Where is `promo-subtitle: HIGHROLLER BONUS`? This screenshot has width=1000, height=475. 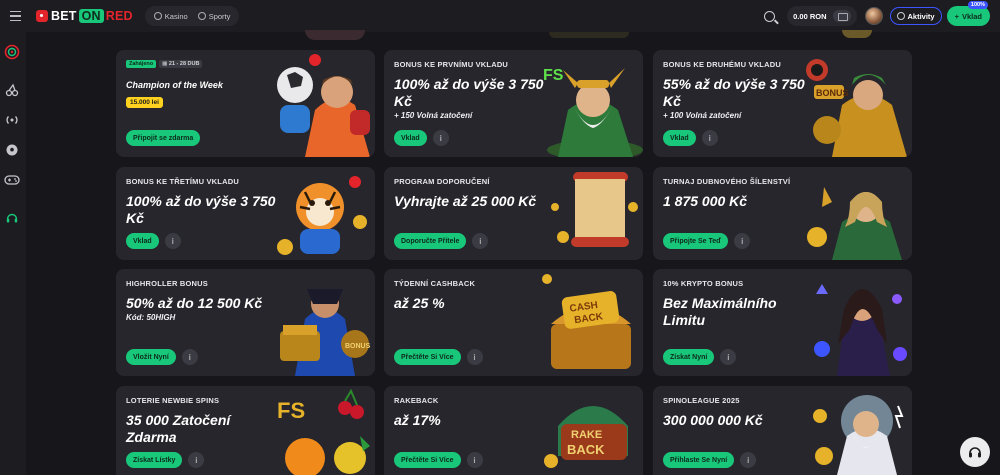
promo-subtitle: HIGHROLLER BONUS is located at coordinates (167, 283).